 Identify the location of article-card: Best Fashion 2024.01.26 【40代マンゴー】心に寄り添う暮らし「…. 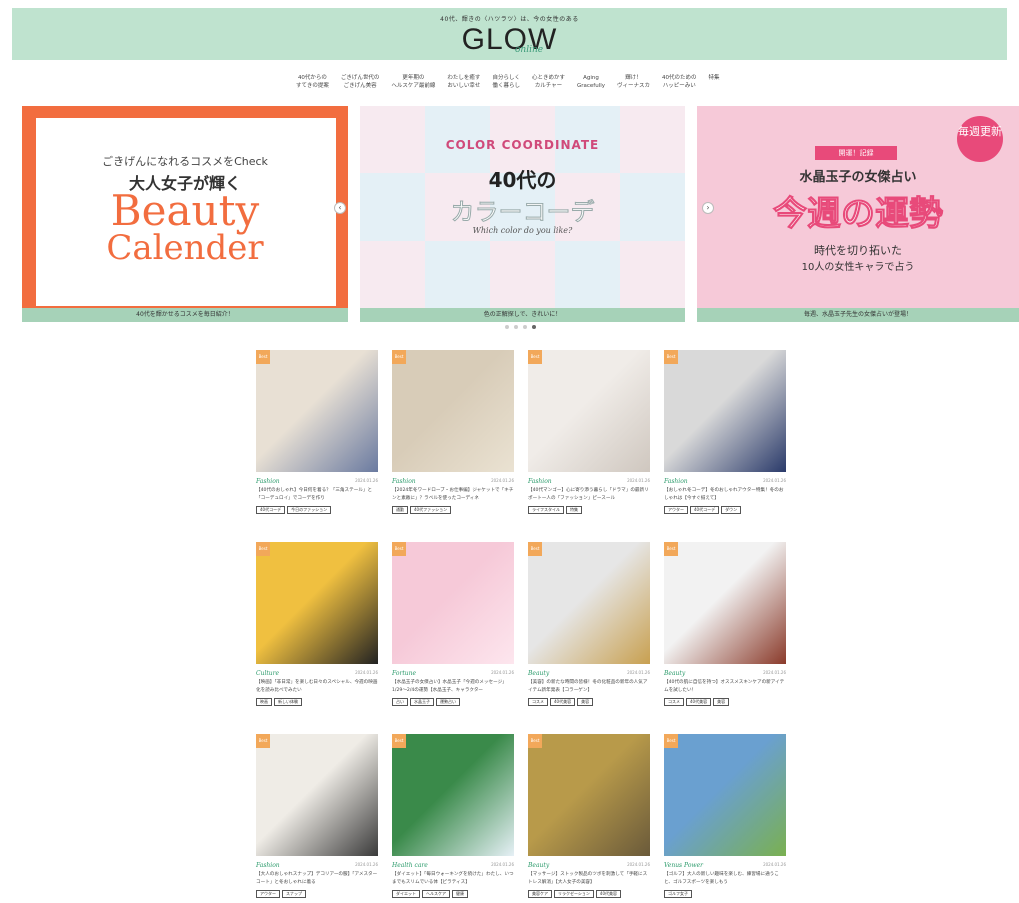
(589, 446).